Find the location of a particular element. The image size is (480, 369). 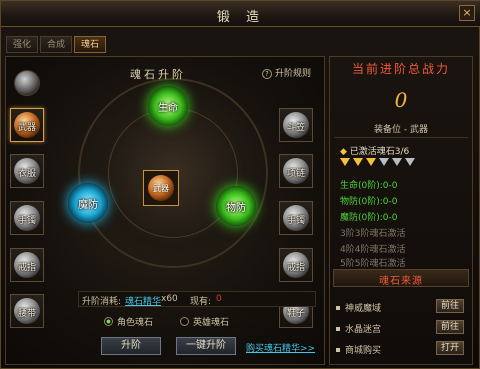

locked-tier-5: 5阶5阶魂石激活 is located at coordinates (373, 264).